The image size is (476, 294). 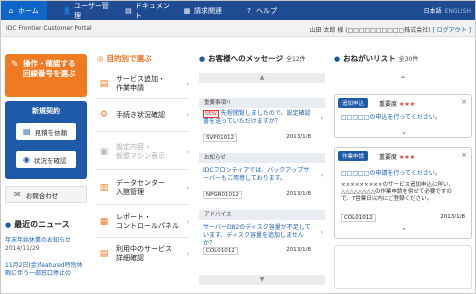 I want to click on language-switch: 日本語 ENGLISH, so click(x=447, y=10).